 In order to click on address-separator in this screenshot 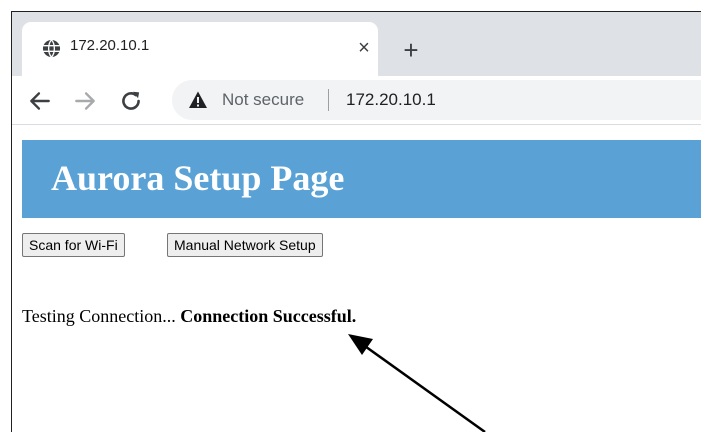, I will do `click(328, 100)`.